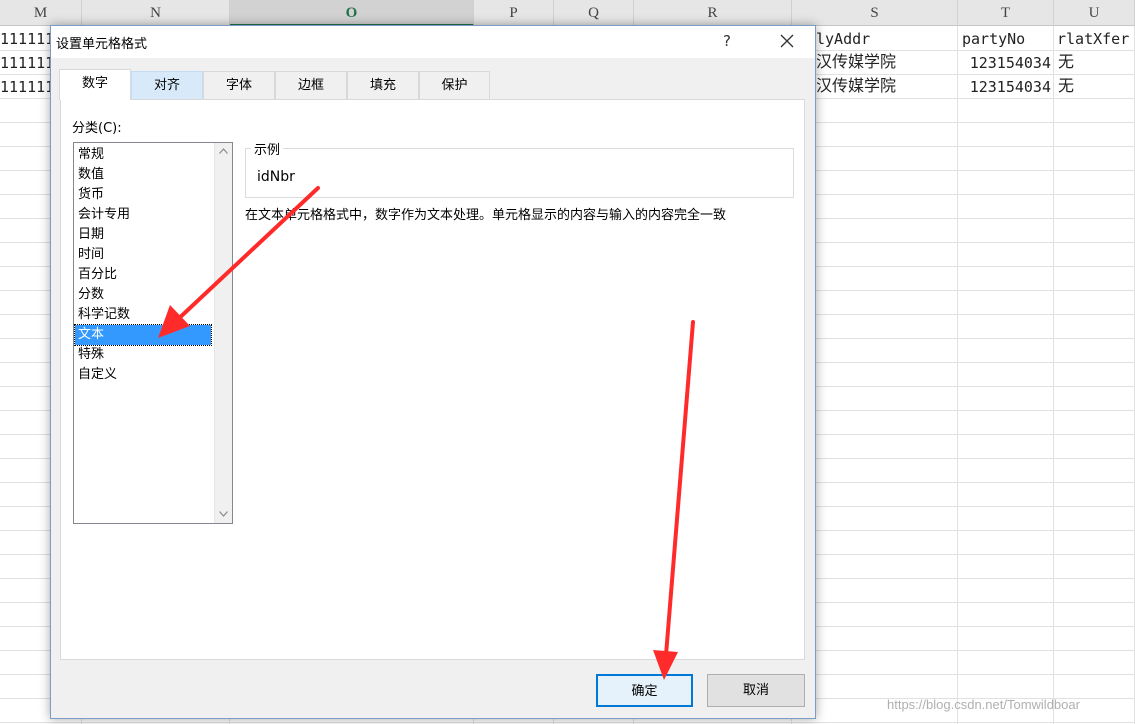 The height and width of the screenshot is (724, 1135). I want to click on column-header-n: N, so click(156, 13).